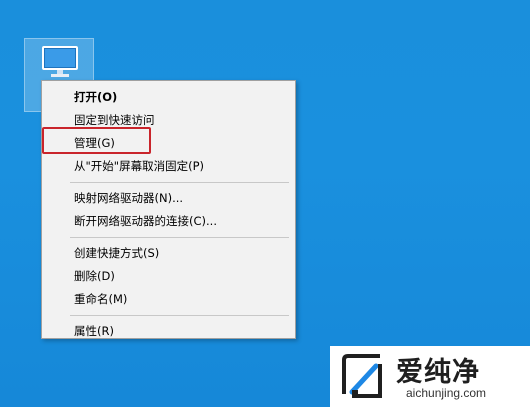  Describe the element at coordinates (168, 166) in the screenshot. I see `menu-item-unpin-start: 从"开始"屏幕取消固定(P)` at that location.